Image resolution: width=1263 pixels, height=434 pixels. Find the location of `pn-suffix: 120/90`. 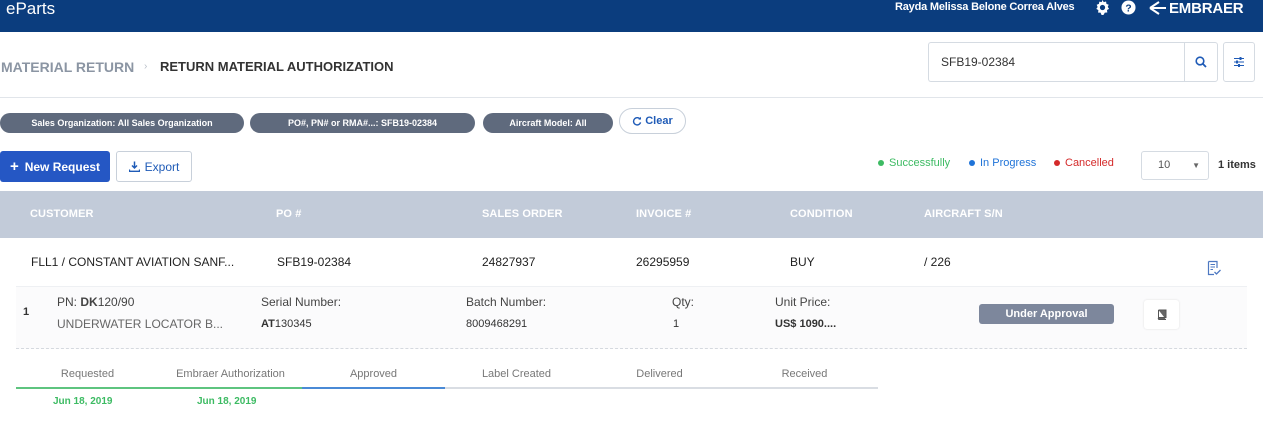

pn-suffix: 120/90 is located at coordinates (116, 302).